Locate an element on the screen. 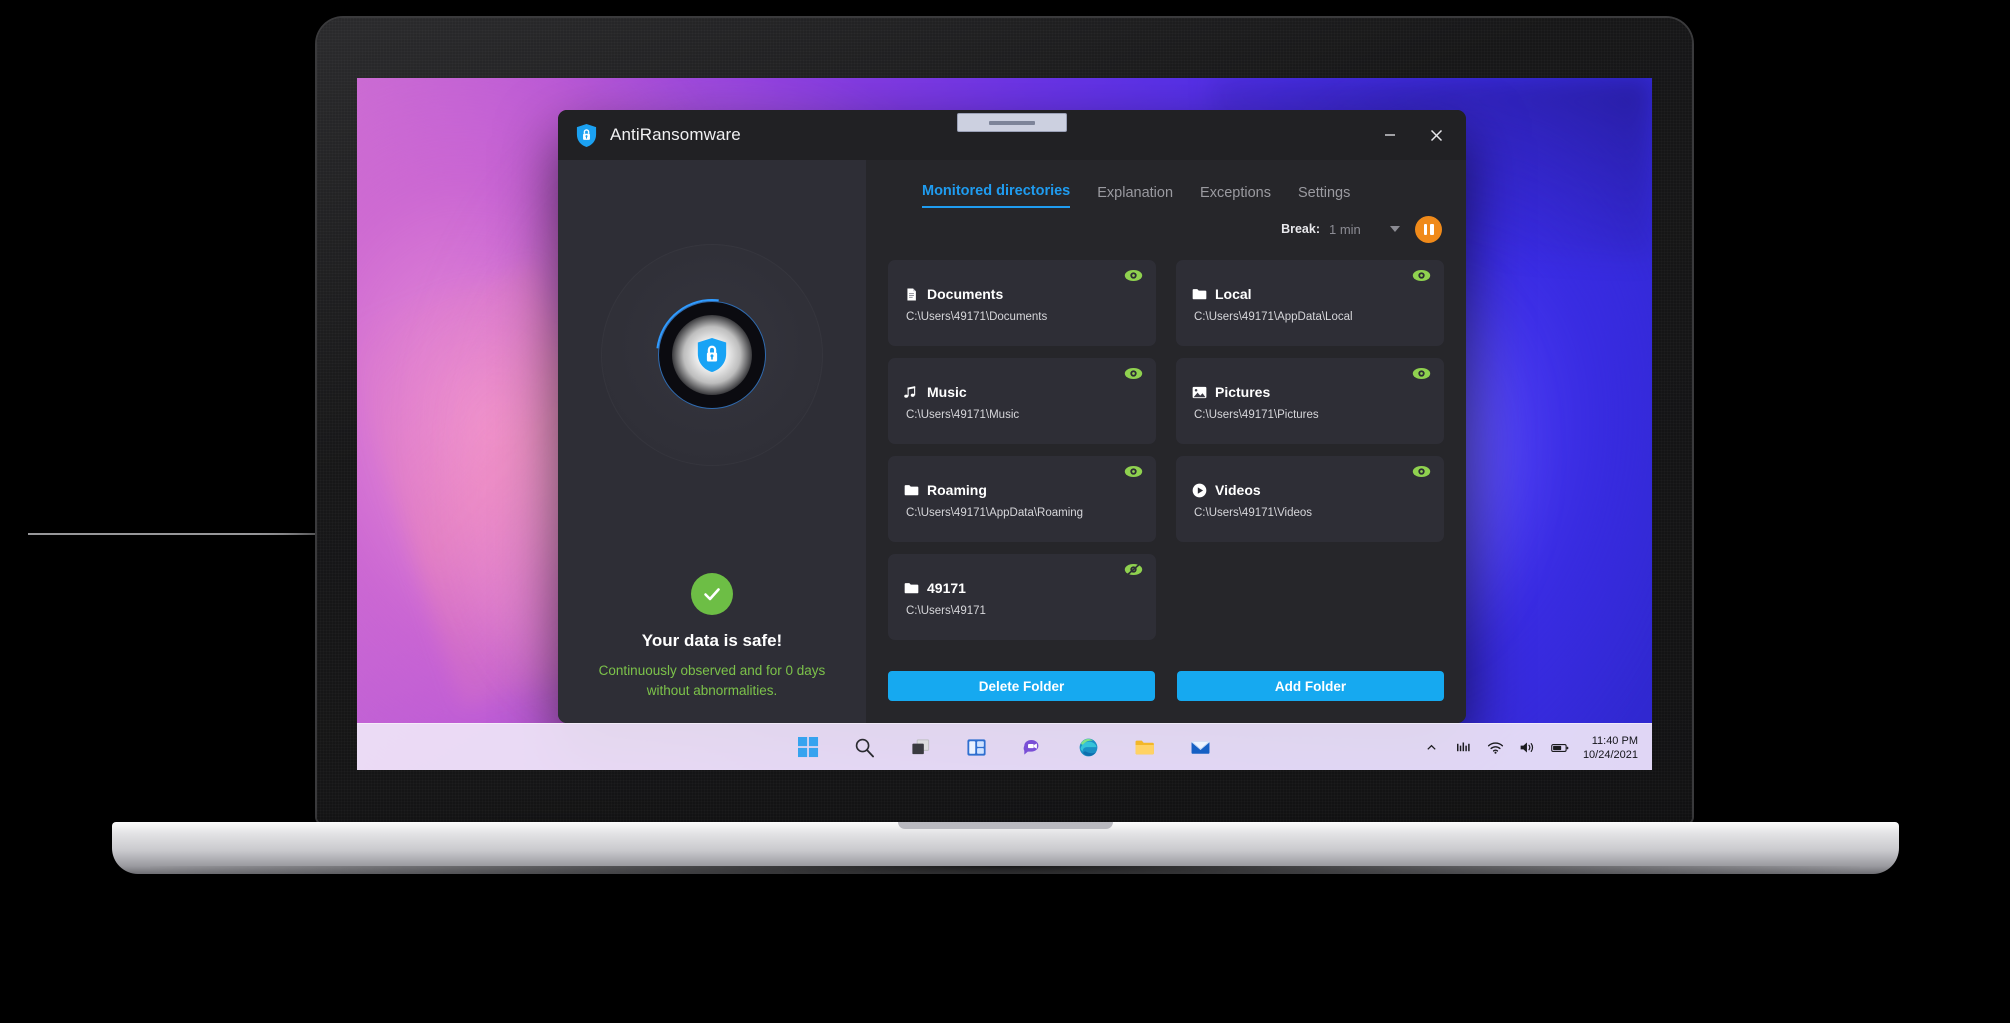 This screenshot has width=2010, height=1023. action-buttons: Delete Folder Add Folder is located at coordinates (1166, 697).